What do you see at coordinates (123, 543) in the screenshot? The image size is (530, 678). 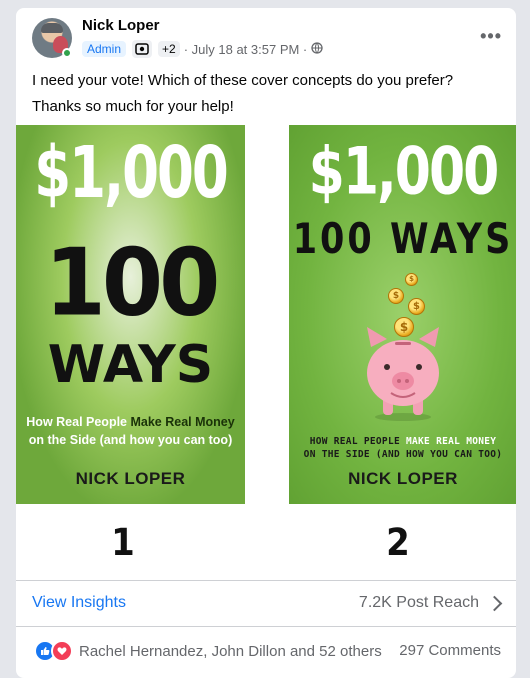 I see `cover1-number-label: 1` at bounding box center [123, 543].